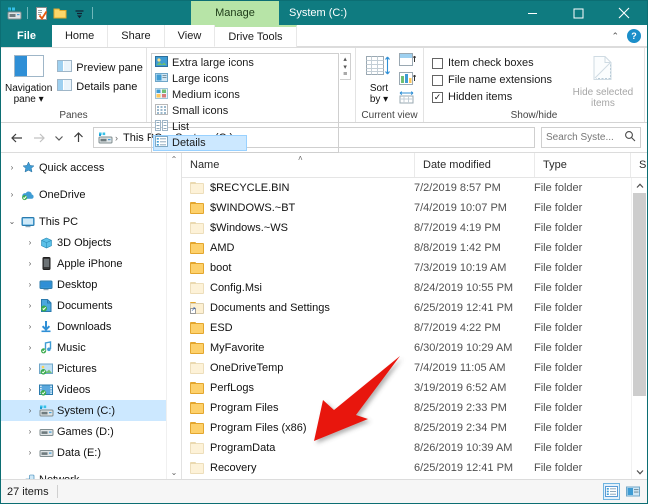  Describe the element at coordinates (639, 185) in the screenshot. I see `scroll-up-icon` at that location.